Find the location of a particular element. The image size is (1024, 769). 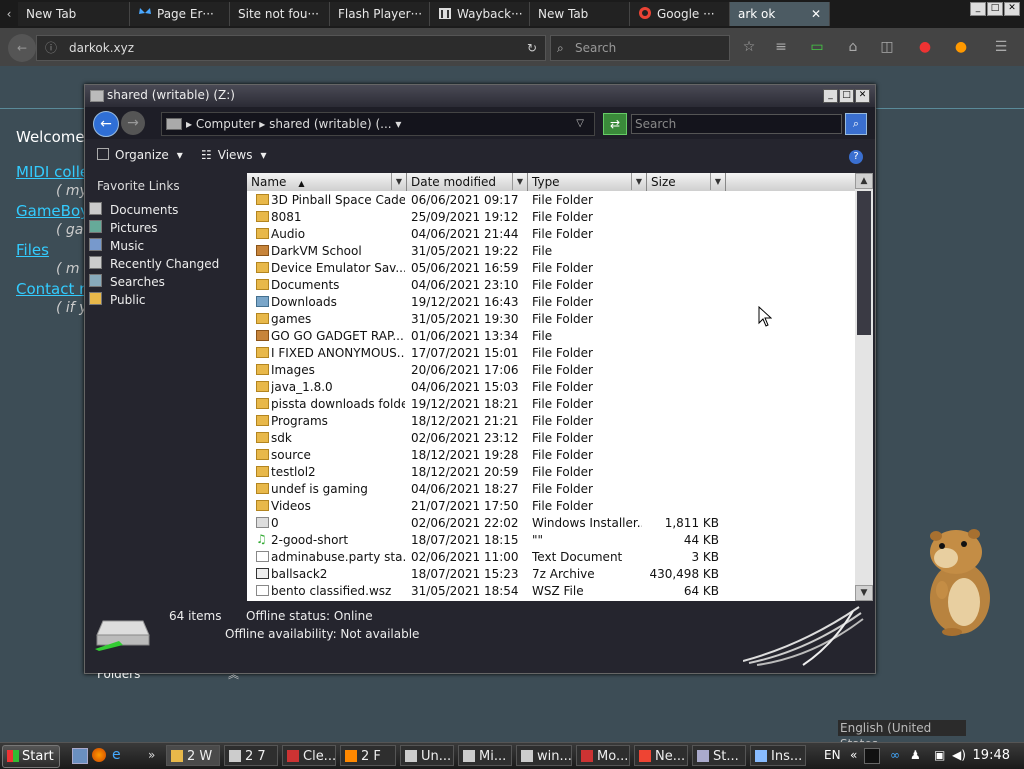

internet-explorer-icon: e is located at coordinates (119, 755).